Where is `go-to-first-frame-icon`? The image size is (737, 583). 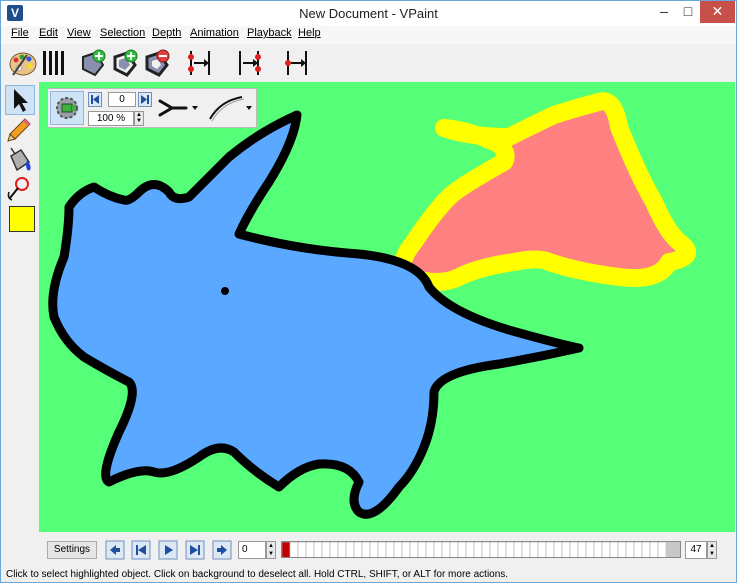
go-to-first-frame-icon is located at coordinates (141, 550).